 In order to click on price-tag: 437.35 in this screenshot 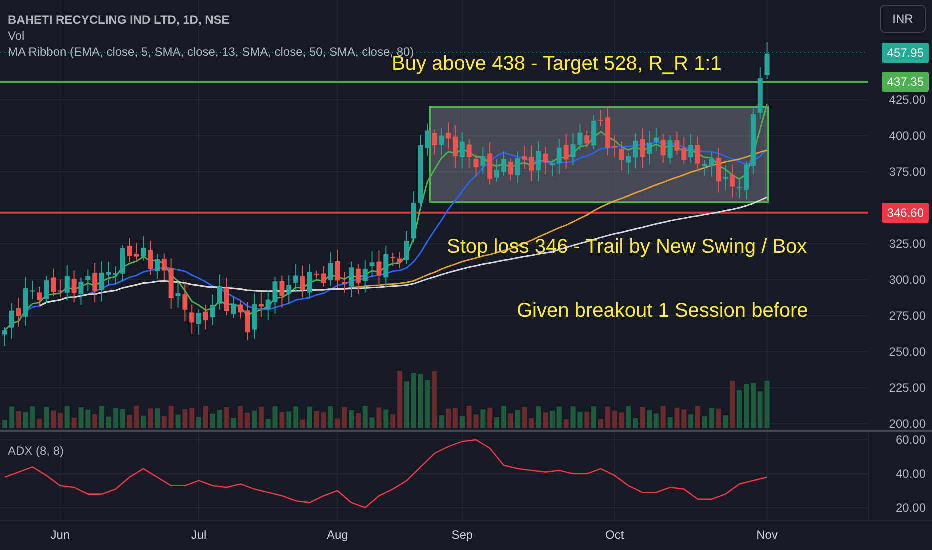, I will do `click(905, 82)`.